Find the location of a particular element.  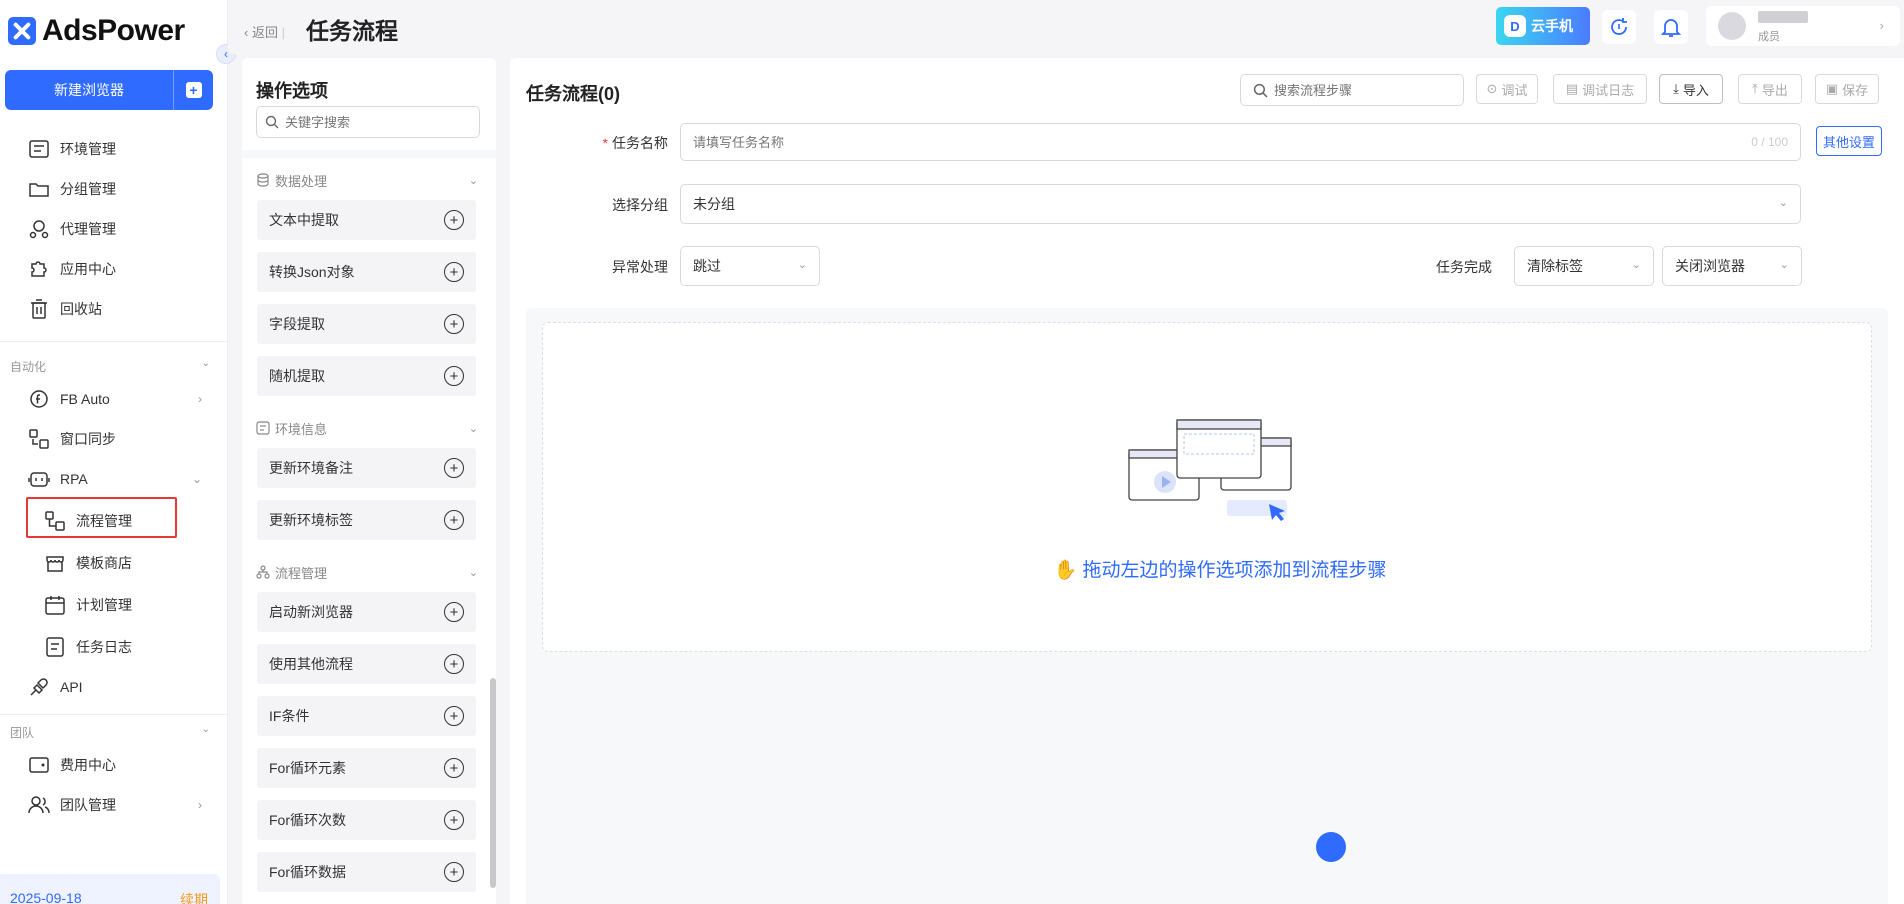

option-item: 启动新浏览器 + is located at coordinates (366, 612).